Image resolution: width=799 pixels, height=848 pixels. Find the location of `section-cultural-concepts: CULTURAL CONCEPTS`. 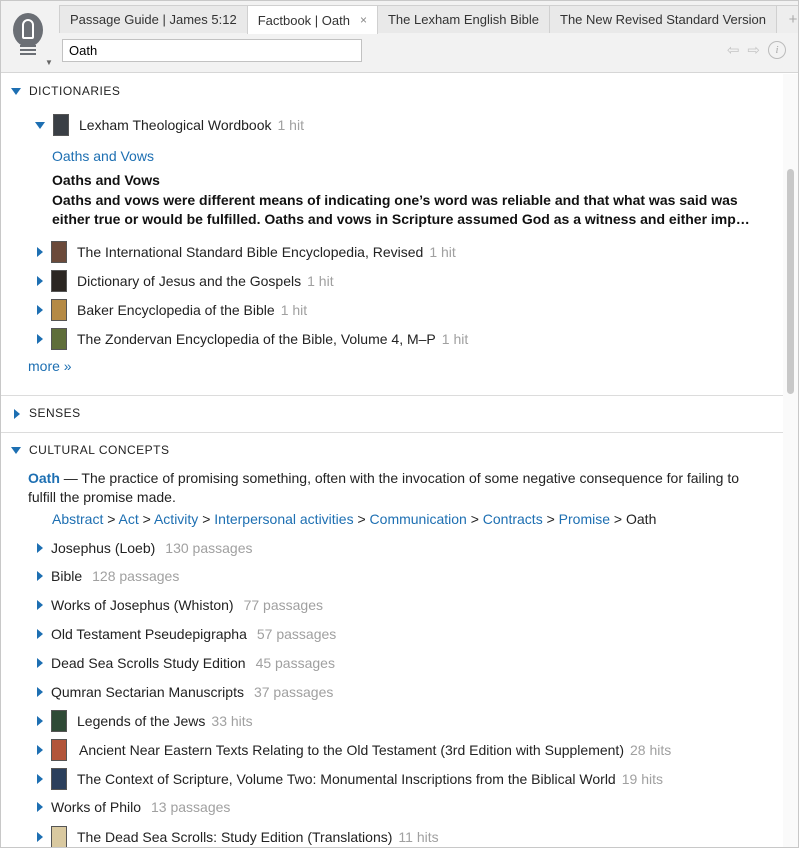

section-cultural-concepts: CULTURAL CONCEPTS is located at coordinates (90, 450).